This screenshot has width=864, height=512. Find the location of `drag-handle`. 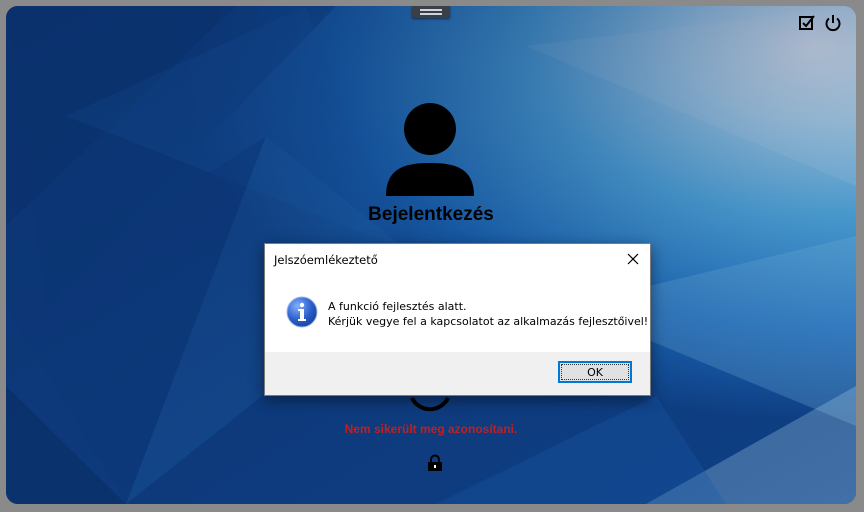

drag-handle is located at coordinates (431, 12).